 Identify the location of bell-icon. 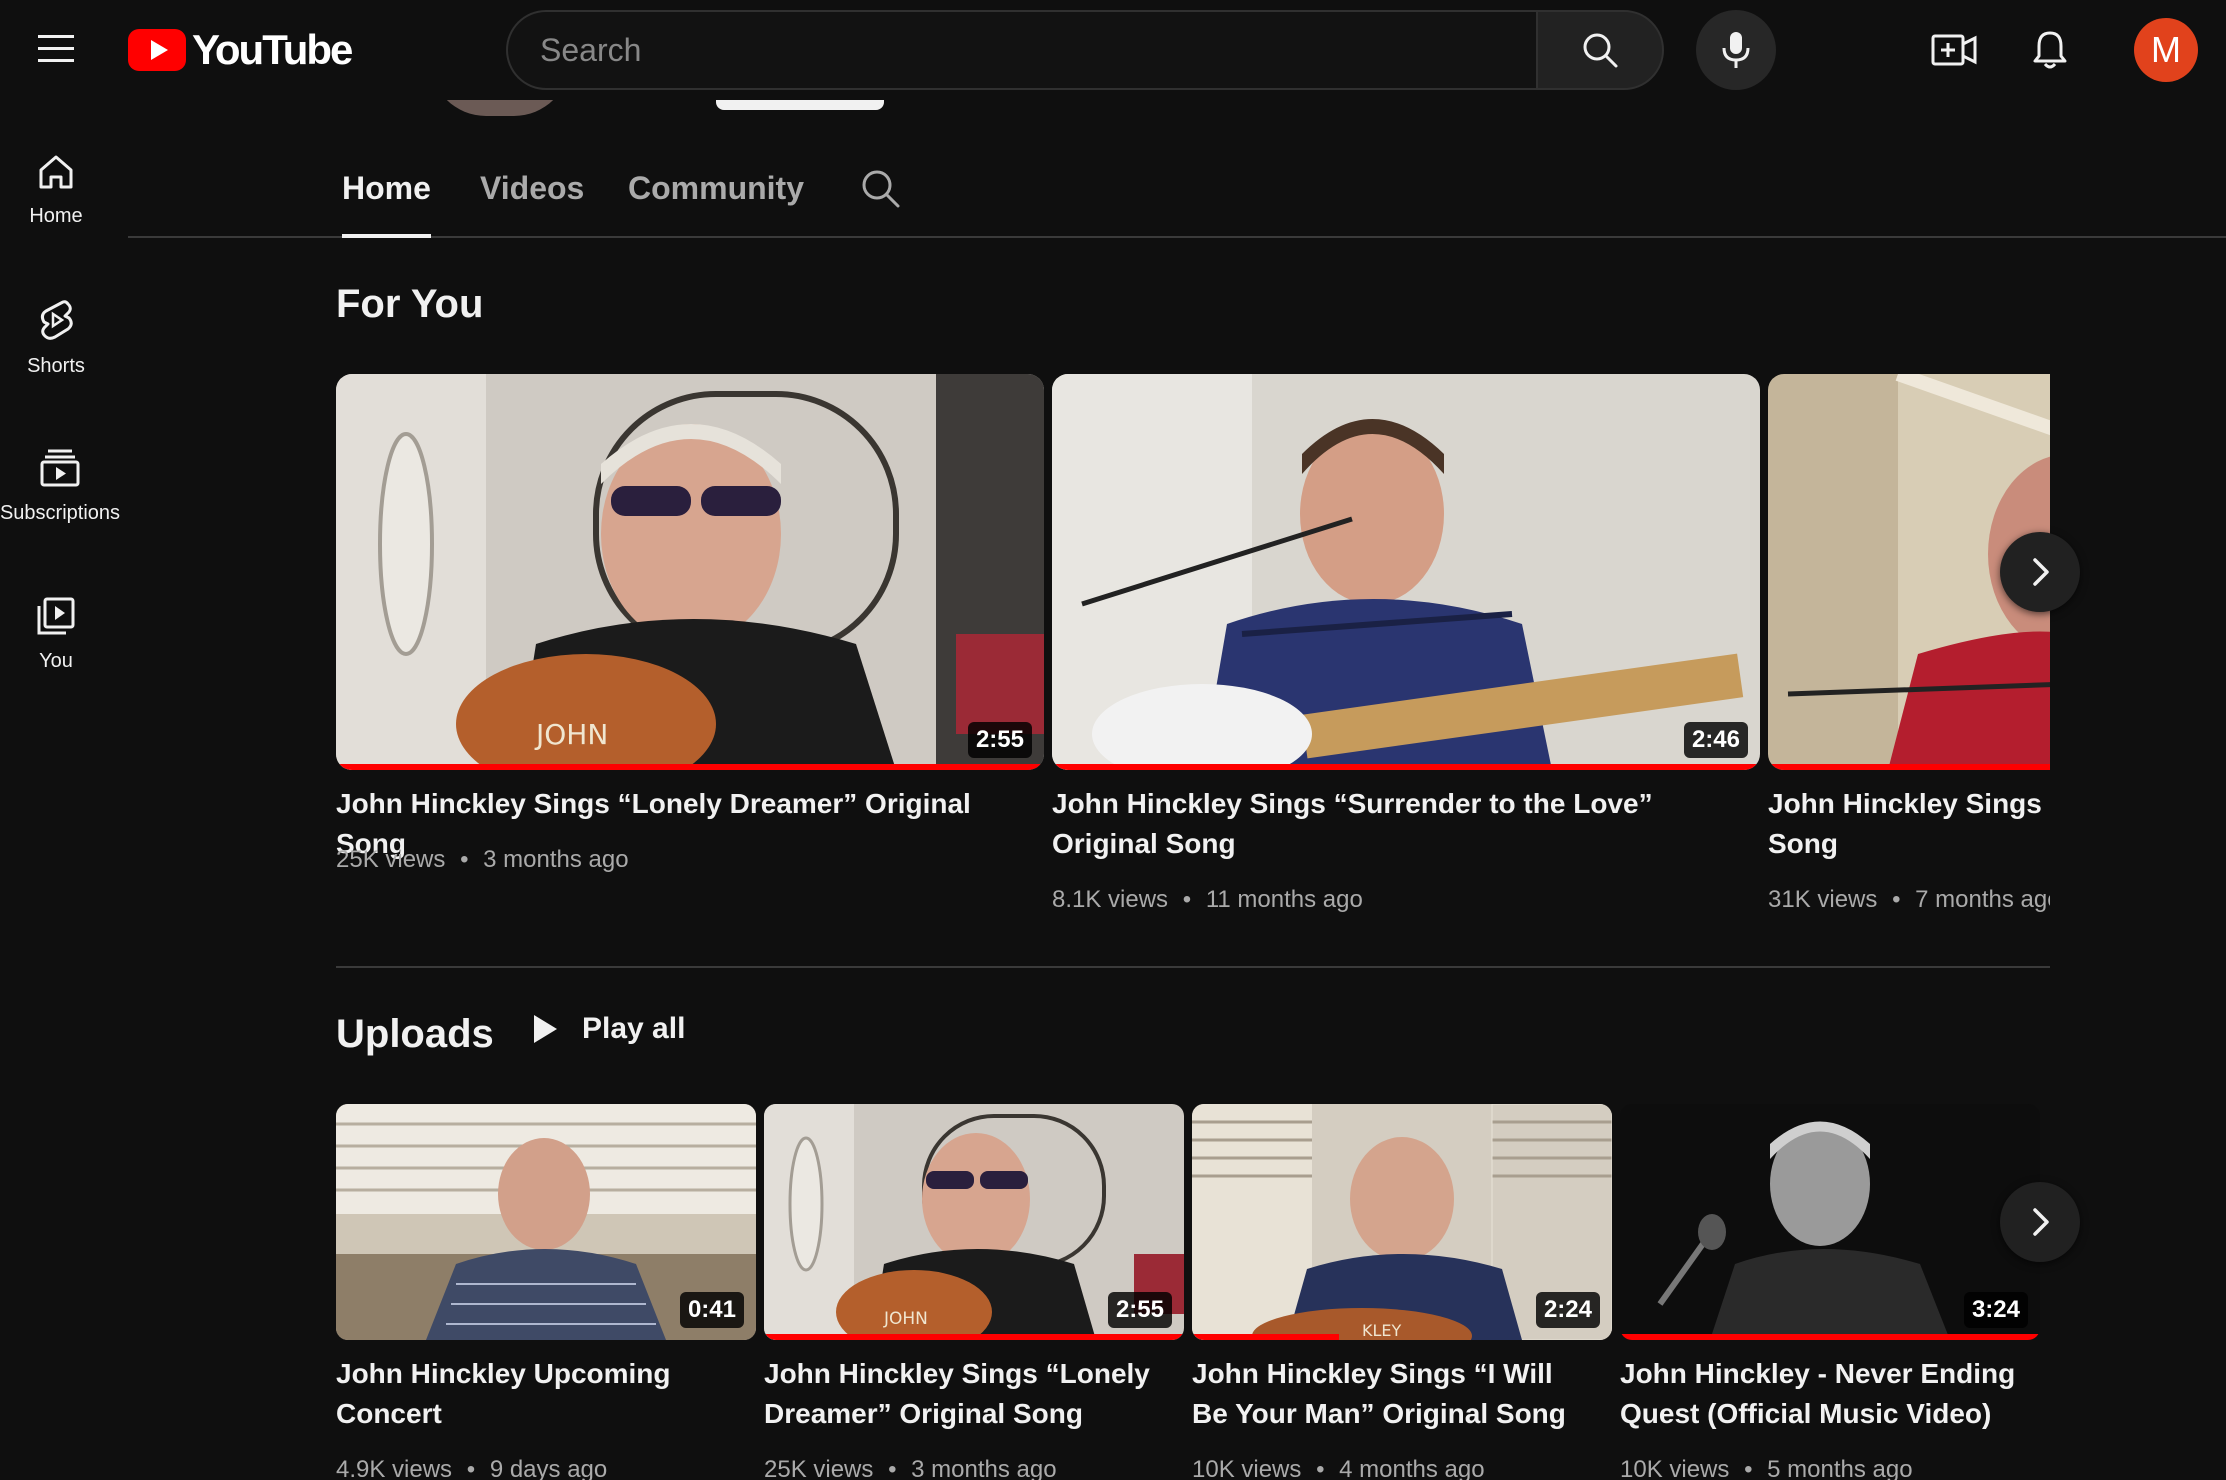
(2050, 50).